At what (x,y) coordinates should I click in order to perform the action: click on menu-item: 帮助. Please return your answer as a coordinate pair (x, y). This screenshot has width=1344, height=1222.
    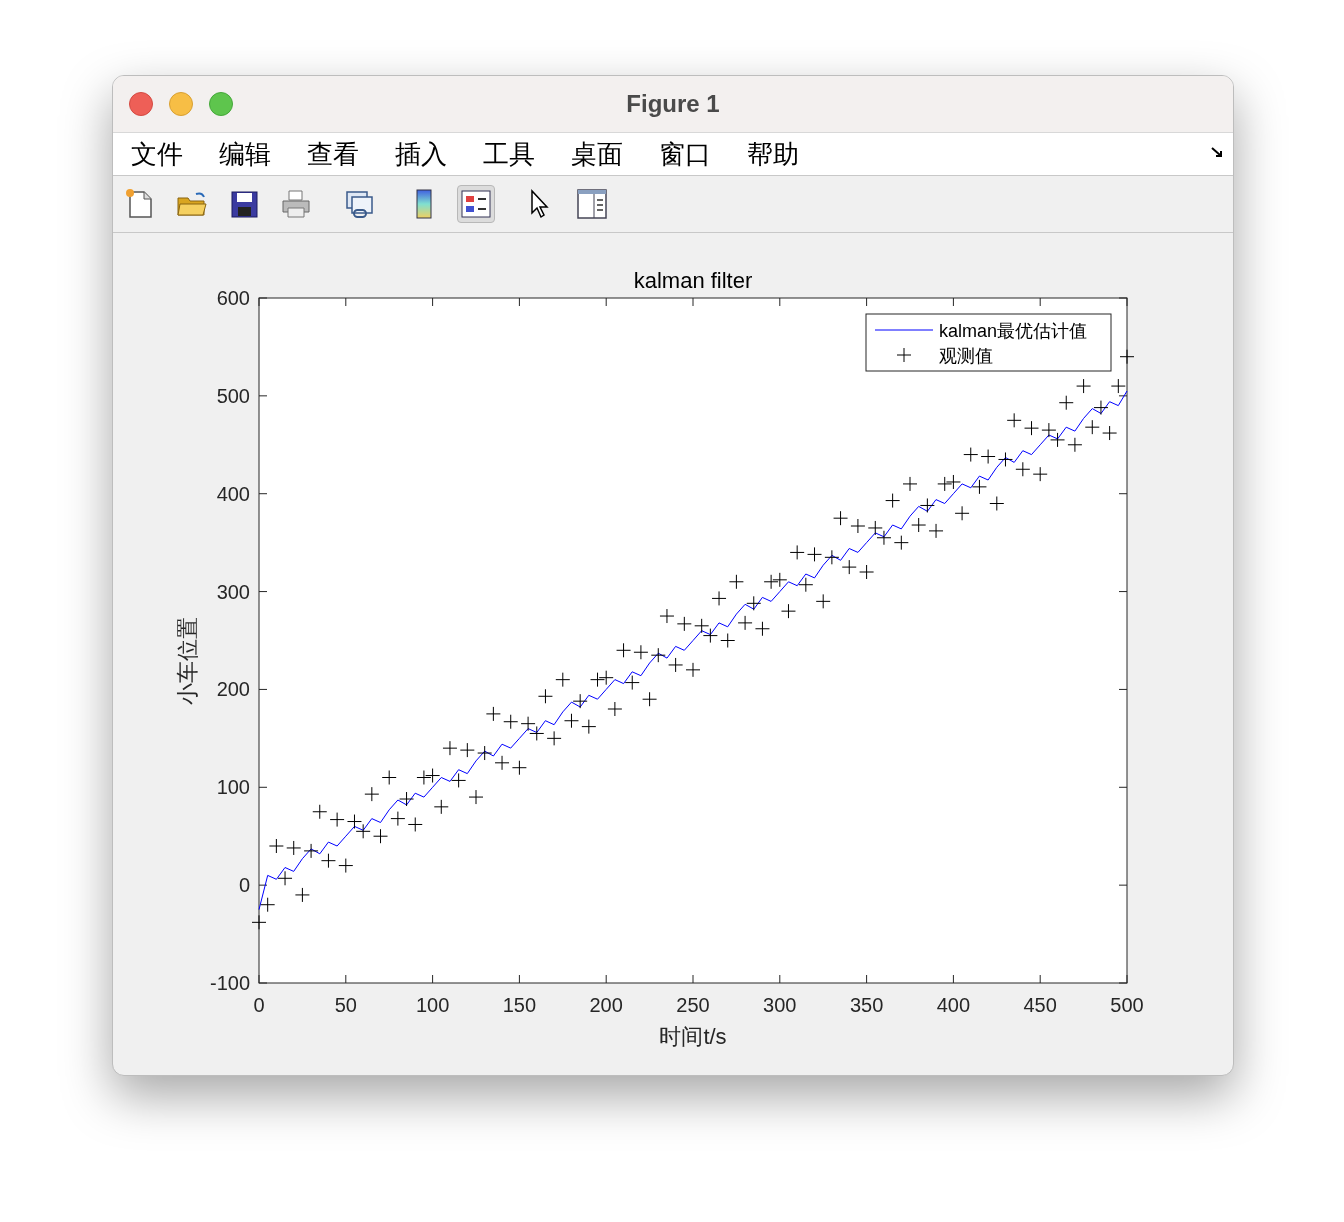
    Looking at the image, I should click on (773, 154).